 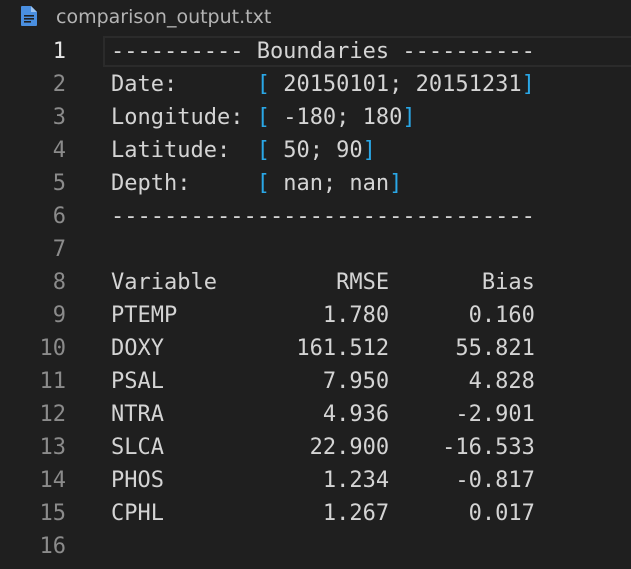 What do you see at coordinates (53, 348) in the screenshot?
I see `line-number: 10` at bounding box center [53, 348].